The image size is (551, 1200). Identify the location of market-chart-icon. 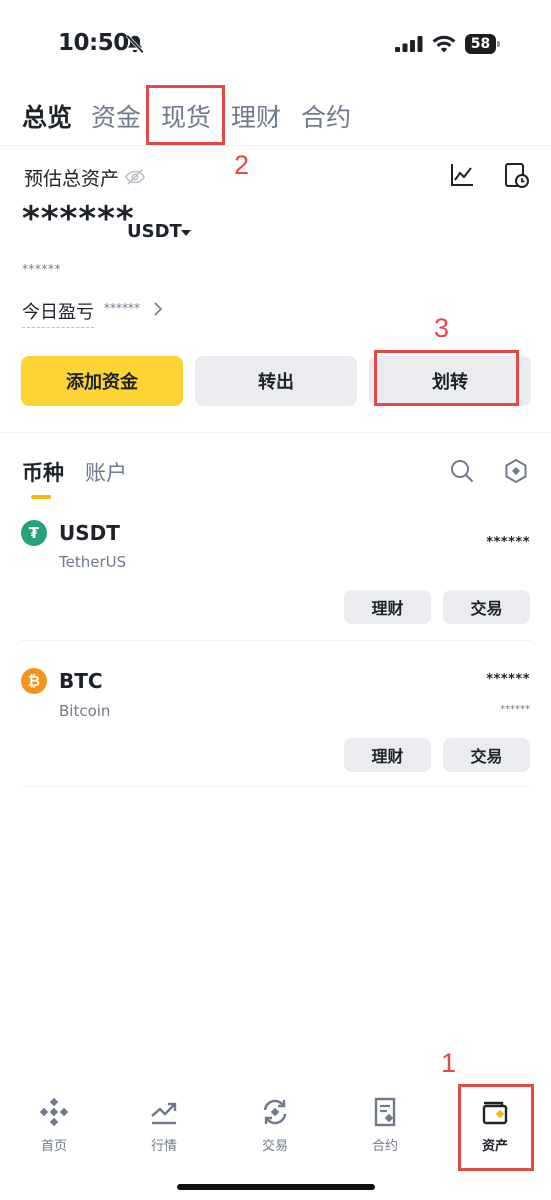
(164, 1113).